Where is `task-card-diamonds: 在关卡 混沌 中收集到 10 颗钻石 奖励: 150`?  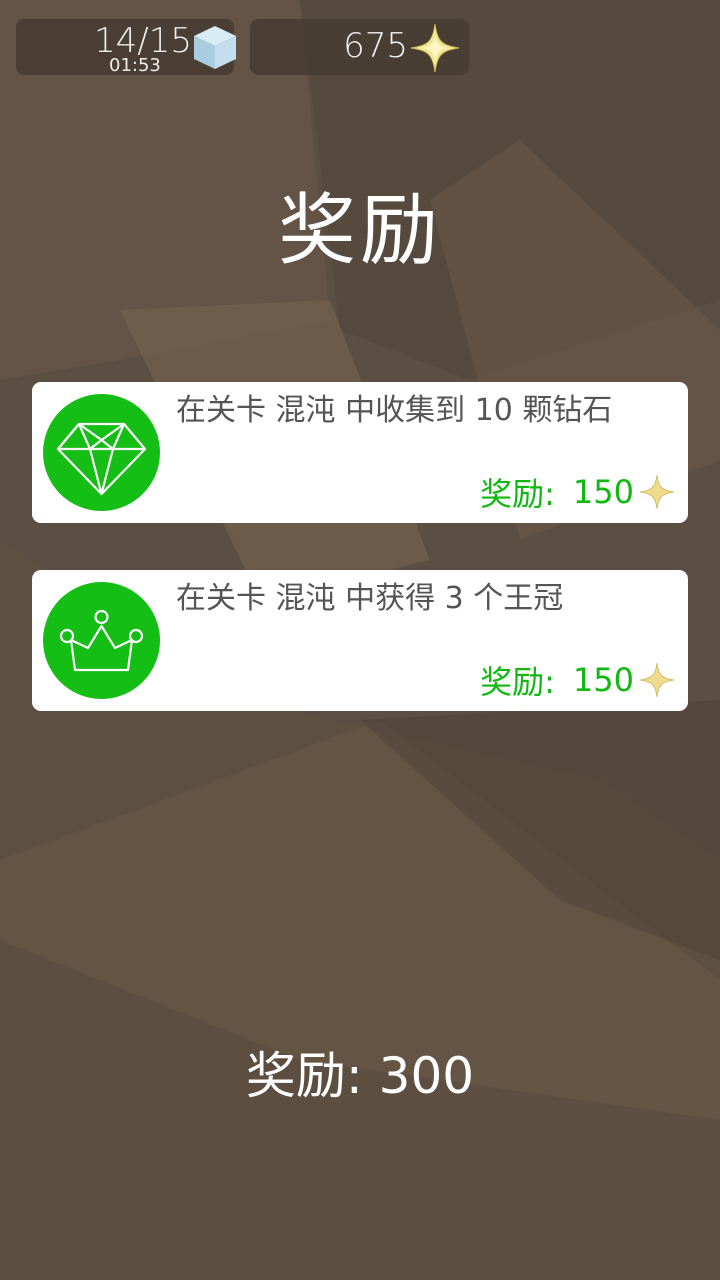
task-card-diamonds: 在关卡 混沌 中收集到 10 颗钻石 奖励: 150 is located at coordinates (360, 452).